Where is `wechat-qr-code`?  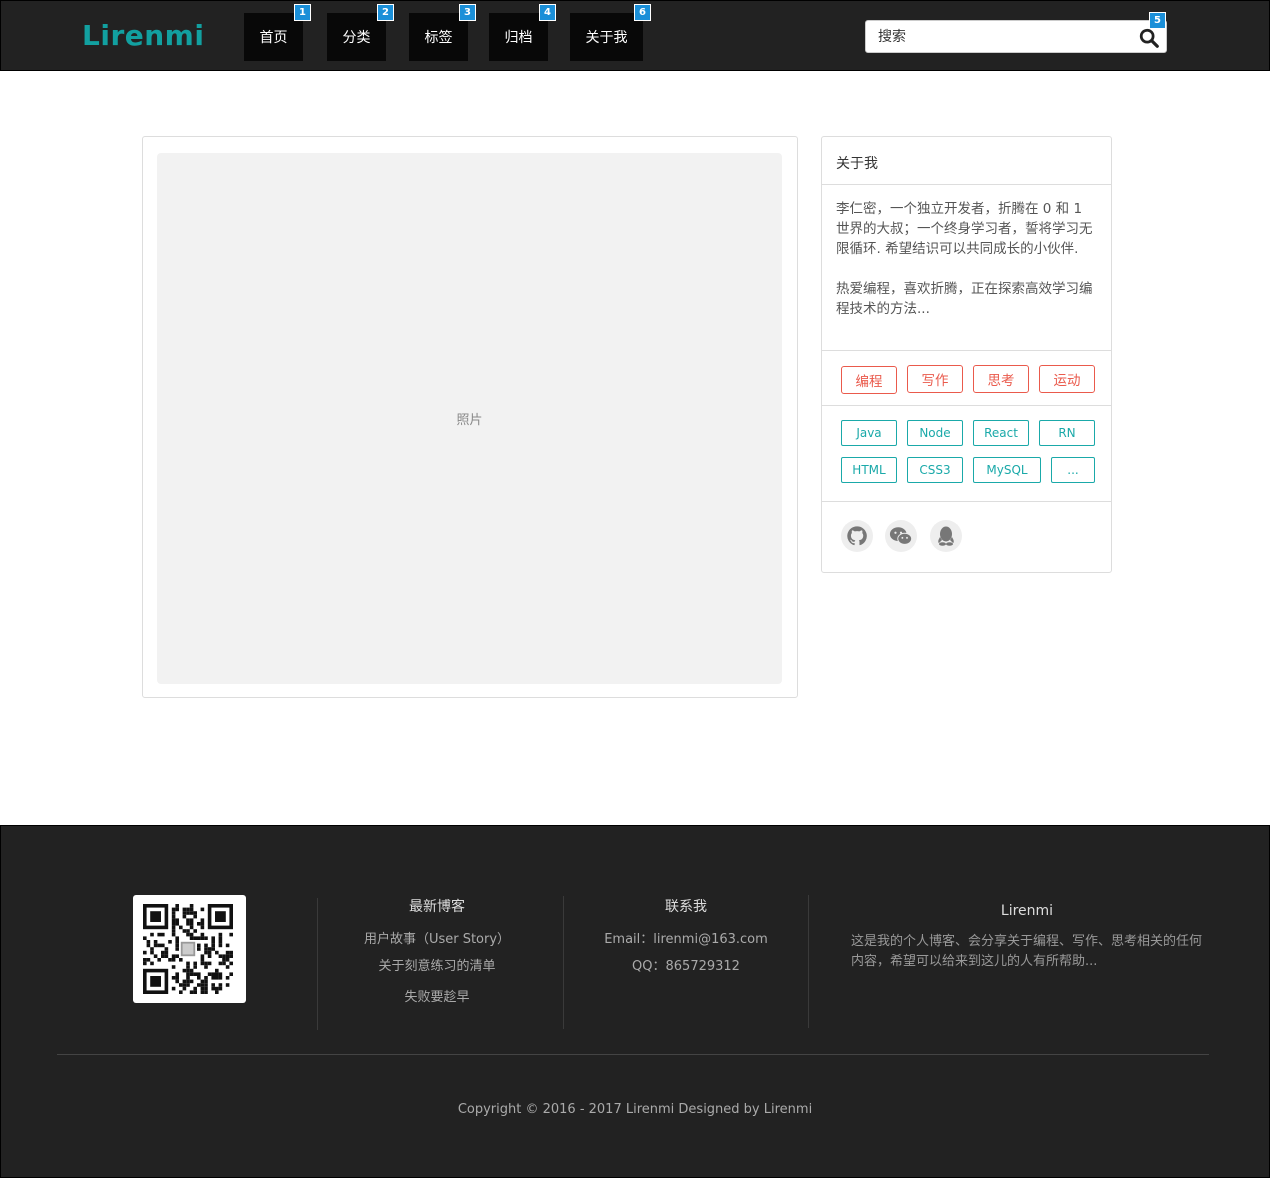 wechat-qr-code is located at coordinates (189, 949).